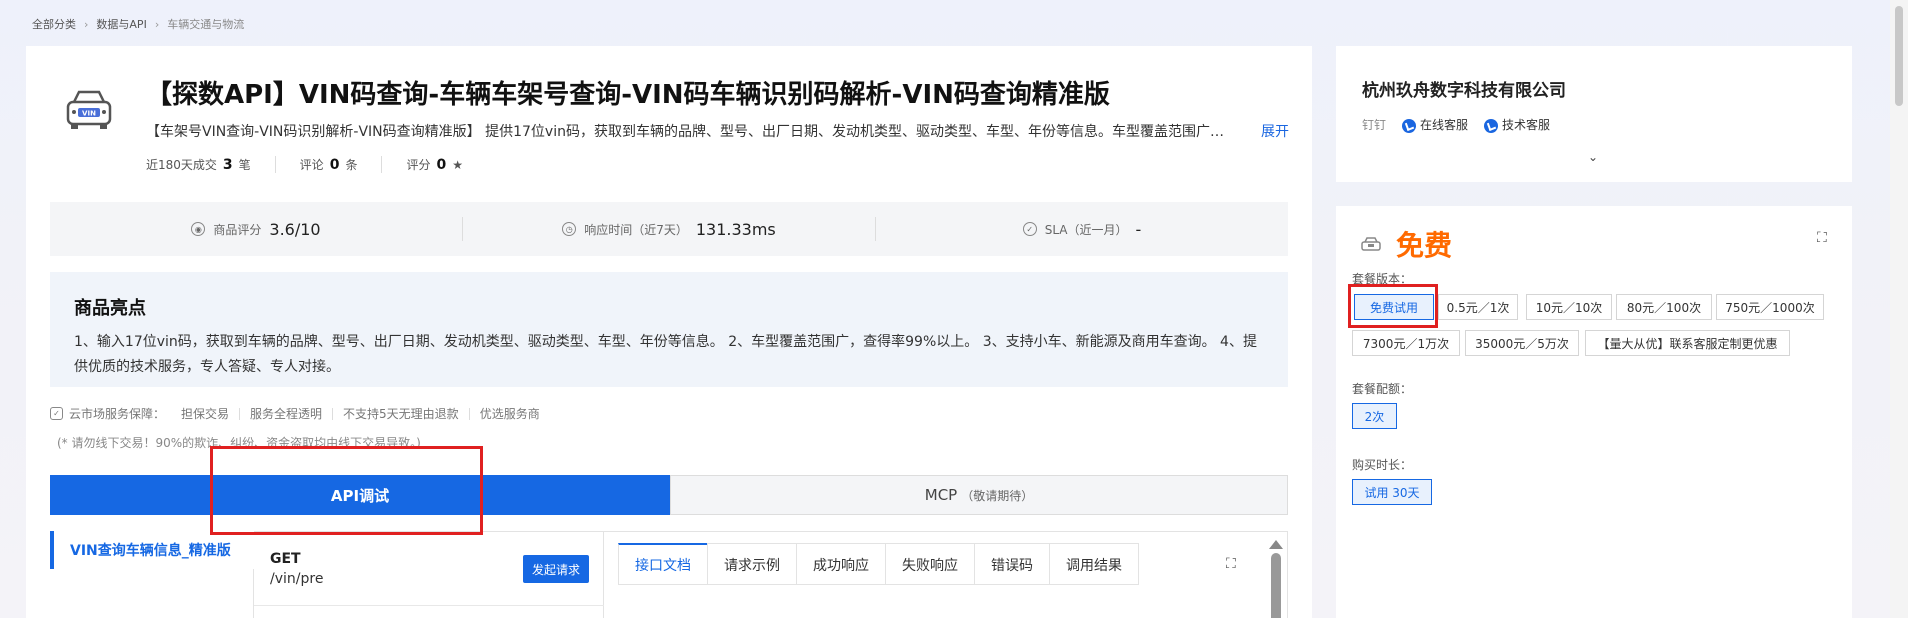 The width and height of the screenshot is (1908, 618). I want to click on api-list: VIN查询车辆信息_精准版, so click(152, 574).